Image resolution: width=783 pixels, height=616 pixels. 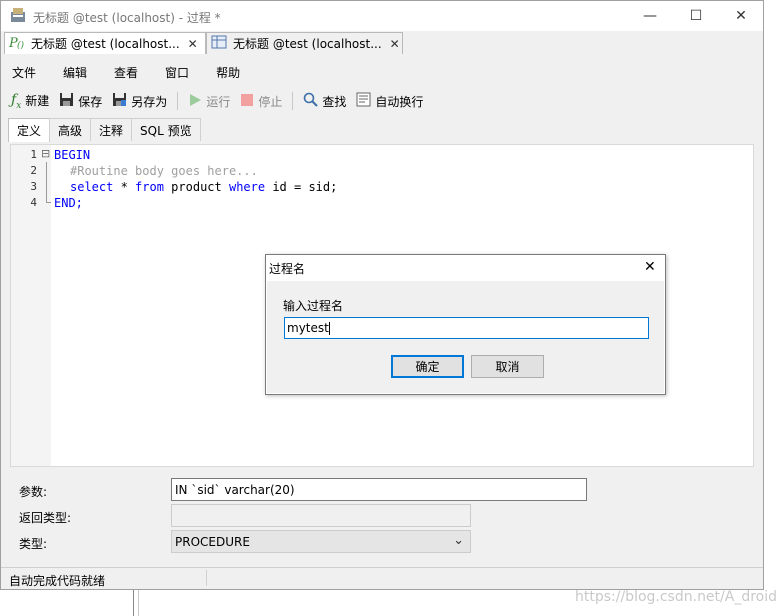 I want to click on doc-tab-procedure: P() 无标题 @test (localhost... ✕, so click(x=105, y=43).